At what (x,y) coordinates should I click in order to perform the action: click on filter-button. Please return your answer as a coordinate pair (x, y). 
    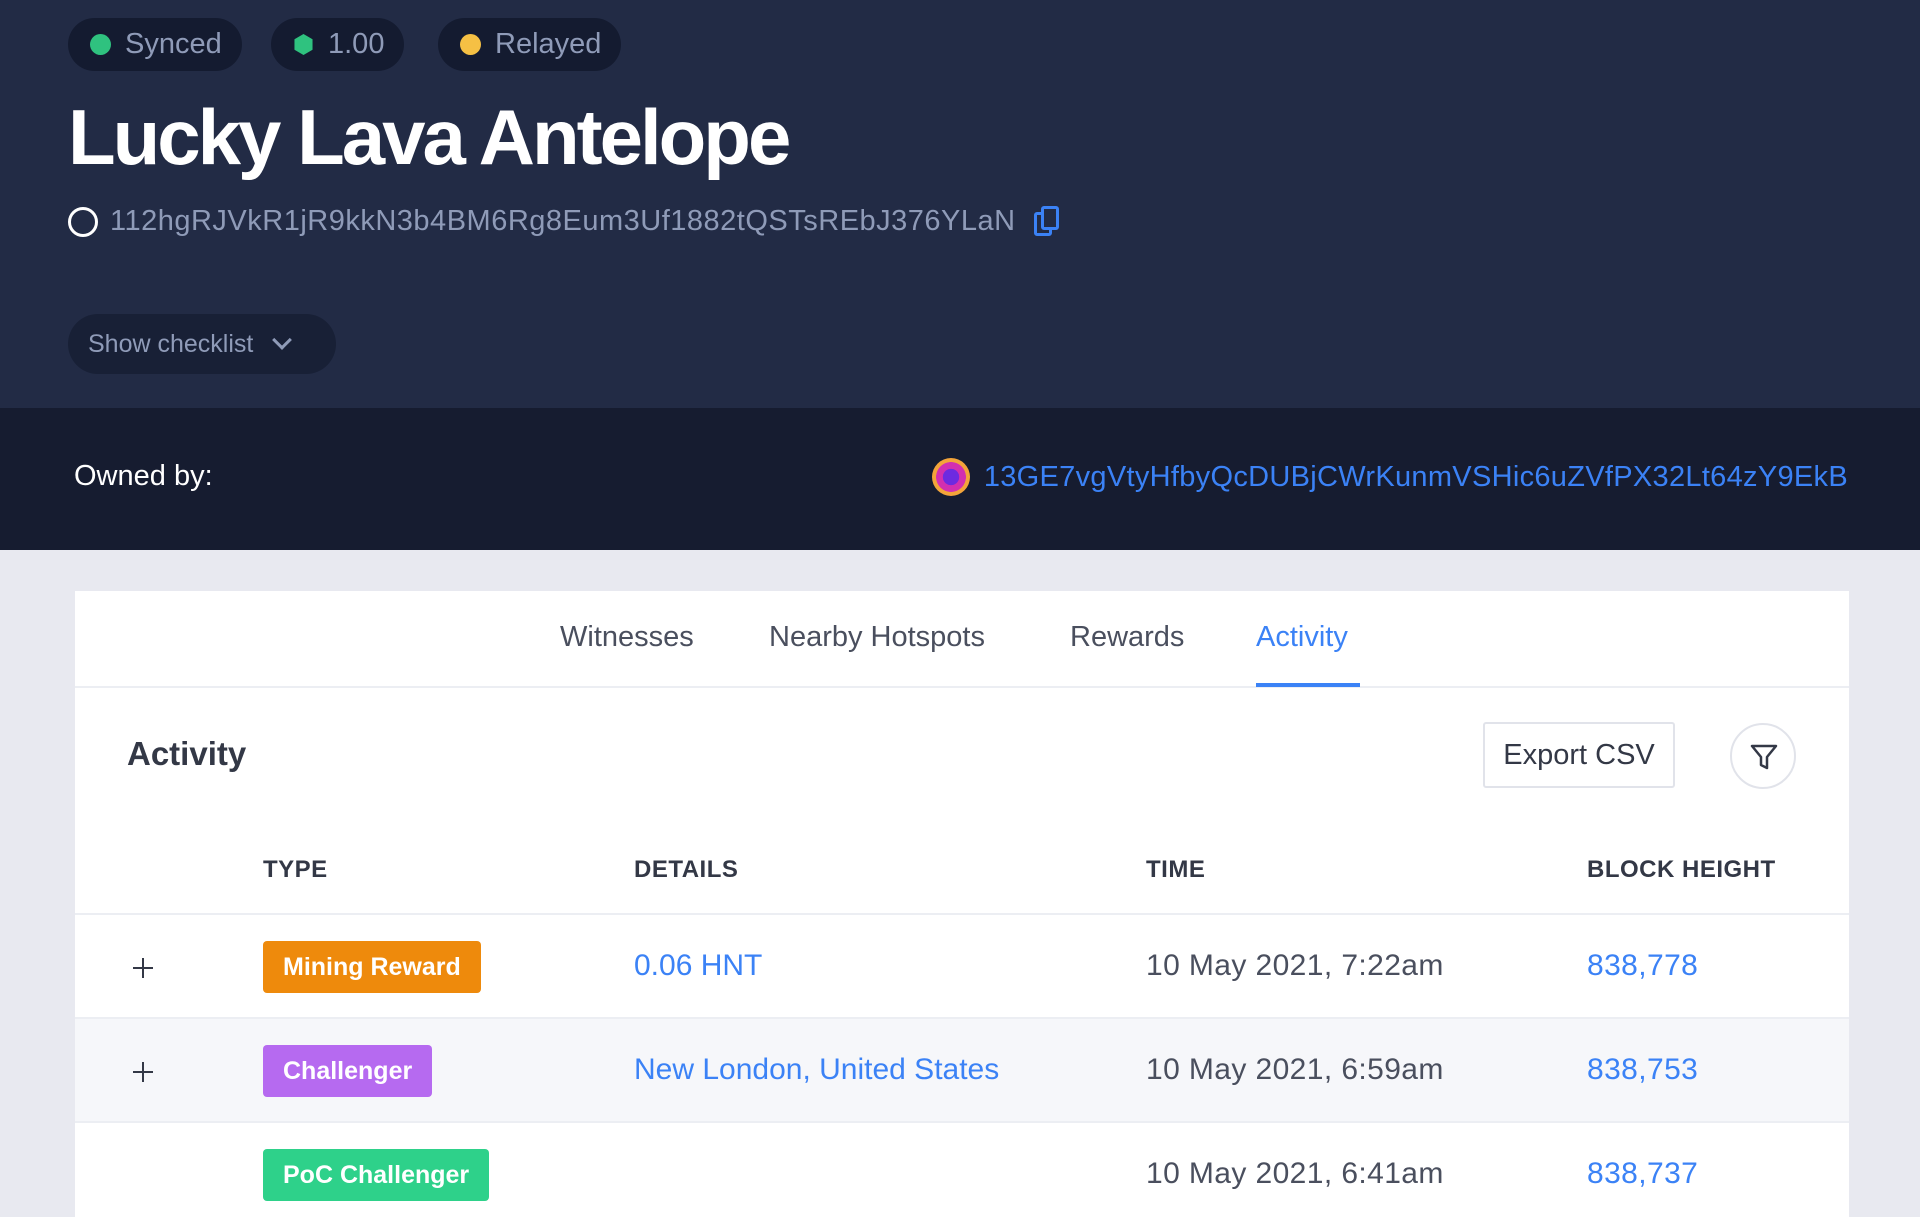
    Looking at the image, I should click on (1763, 756).